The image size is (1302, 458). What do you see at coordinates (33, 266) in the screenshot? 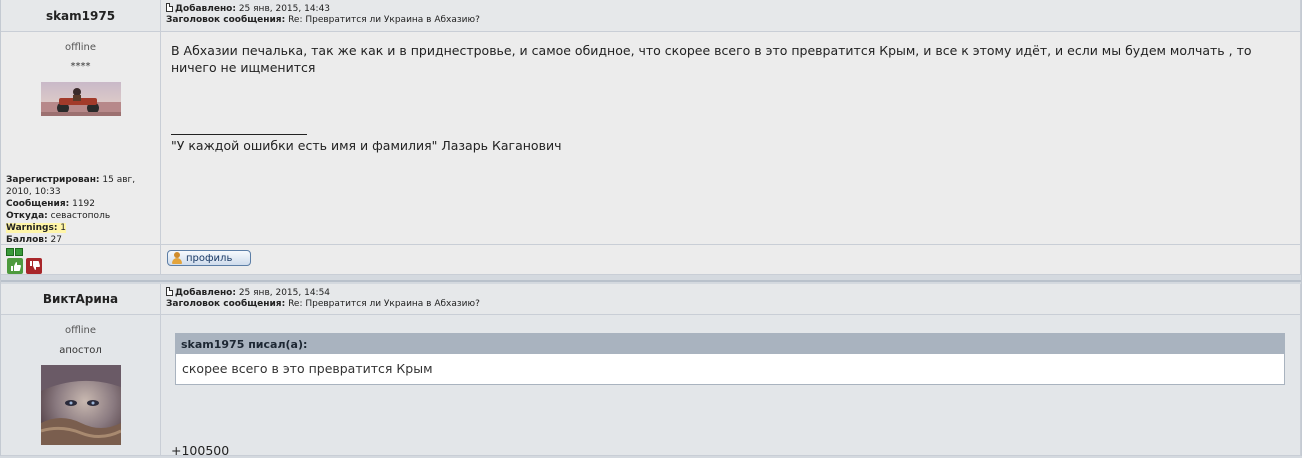
I see `thumbs-down-icon` at bounding box center [33, 266].